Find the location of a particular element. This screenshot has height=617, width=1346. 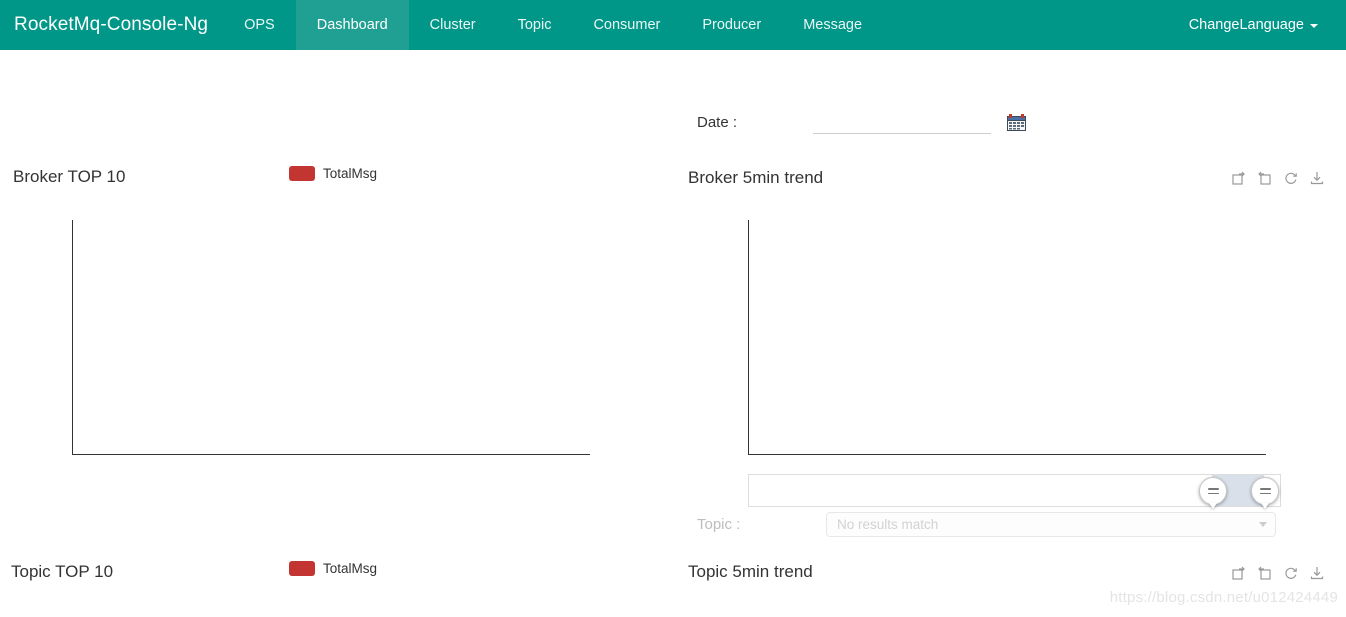

data-zoom-slider is located at coordinates (1014, 490).